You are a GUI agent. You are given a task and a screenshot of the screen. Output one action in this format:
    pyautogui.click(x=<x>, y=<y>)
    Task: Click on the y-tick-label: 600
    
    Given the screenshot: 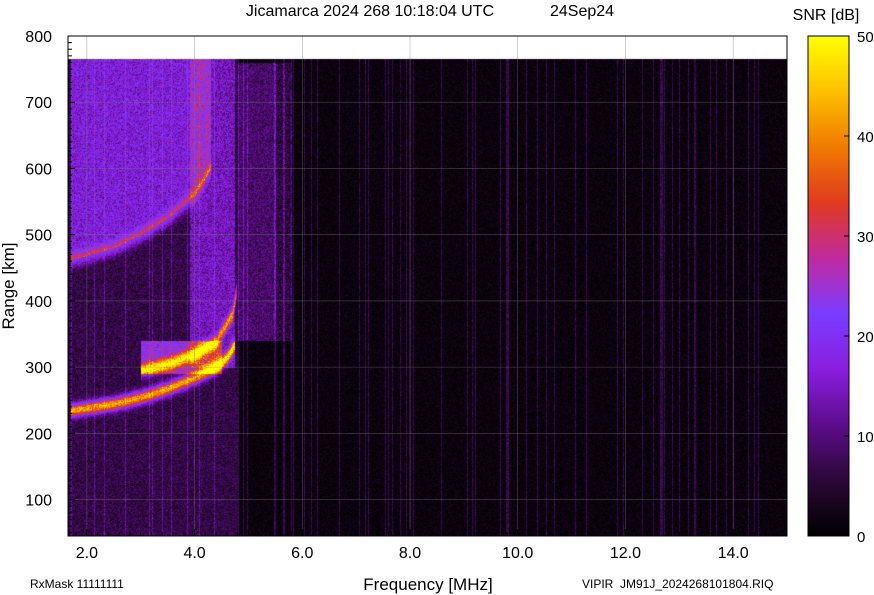 What is the action you would take?
    pyautogui.click(x=38, y=169)
    